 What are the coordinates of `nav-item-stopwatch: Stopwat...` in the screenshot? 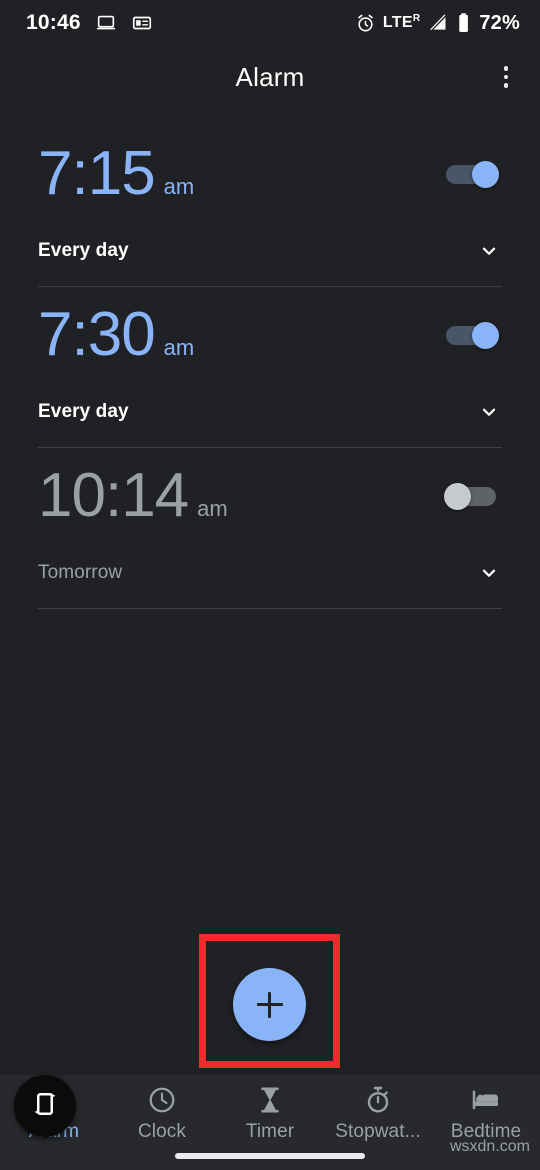 It's located at (378, 1114).